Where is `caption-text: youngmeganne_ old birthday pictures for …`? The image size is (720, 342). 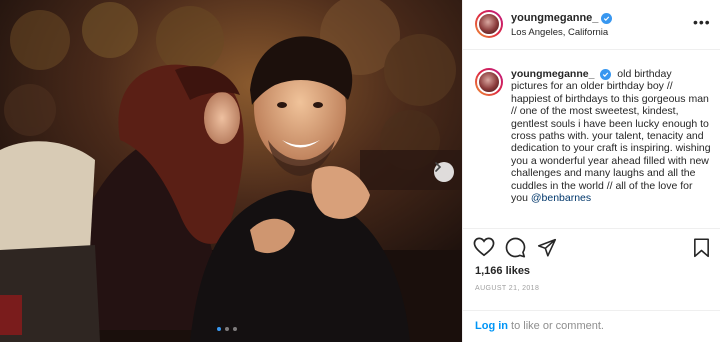 caption-text: youngmeganne_ old birthday pictures for … is located at coordinates (611, 136).